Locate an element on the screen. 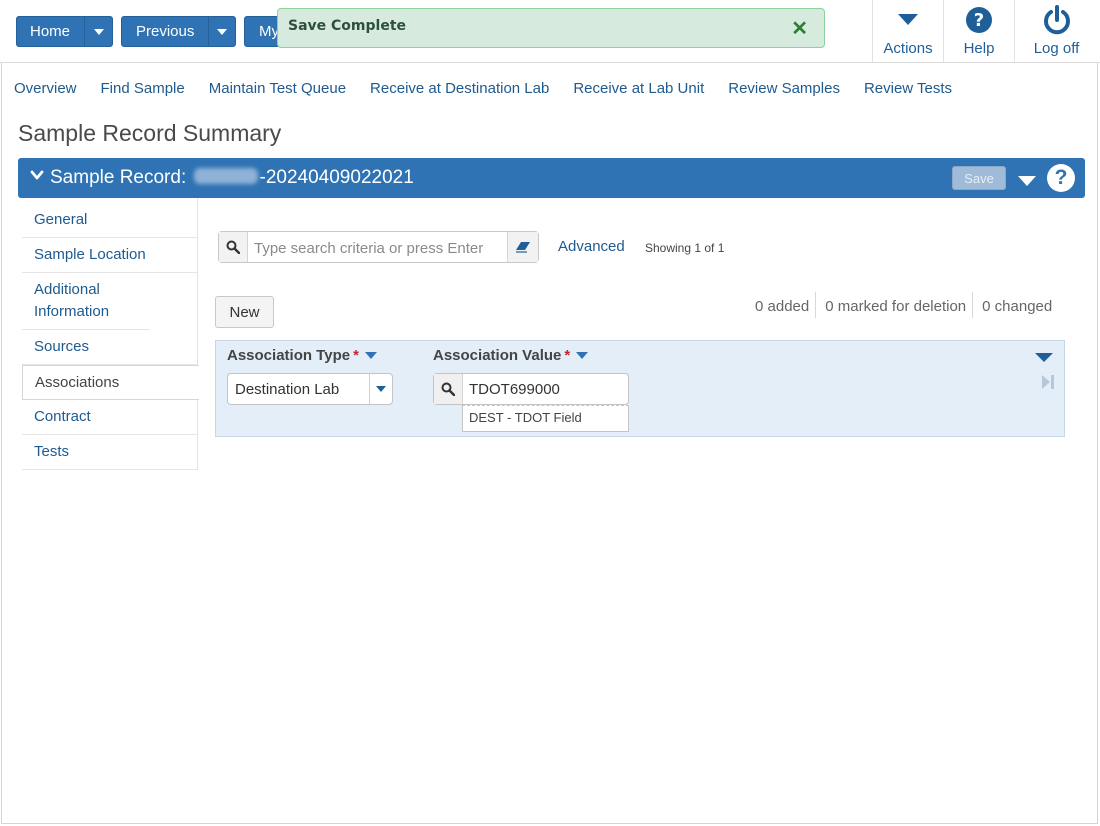  home-button: Home is located at coordinates (64, 31).